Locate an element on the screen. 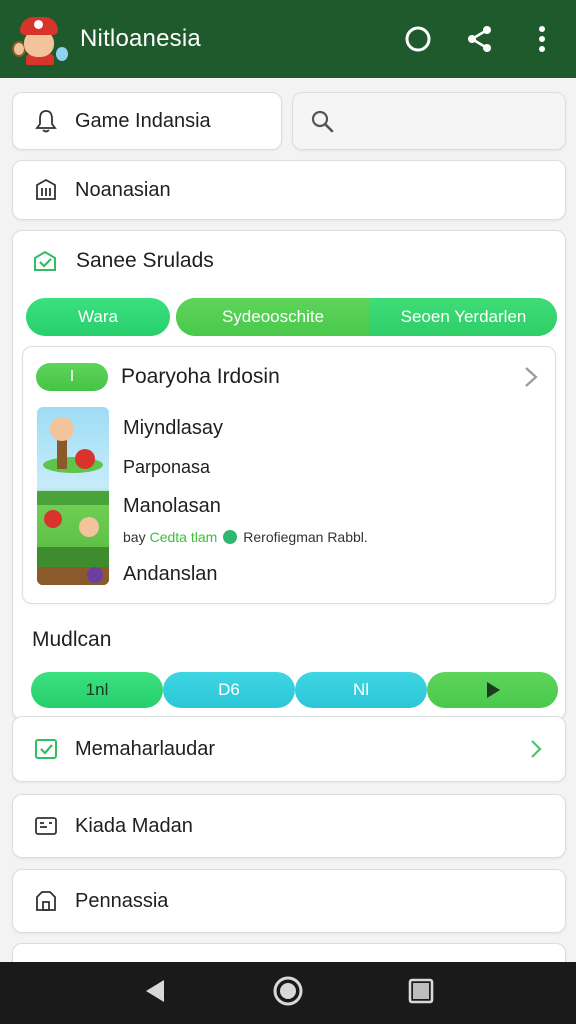 This screenshot has width=576, height=1024. building-icon is located at coordinates (46, 190).